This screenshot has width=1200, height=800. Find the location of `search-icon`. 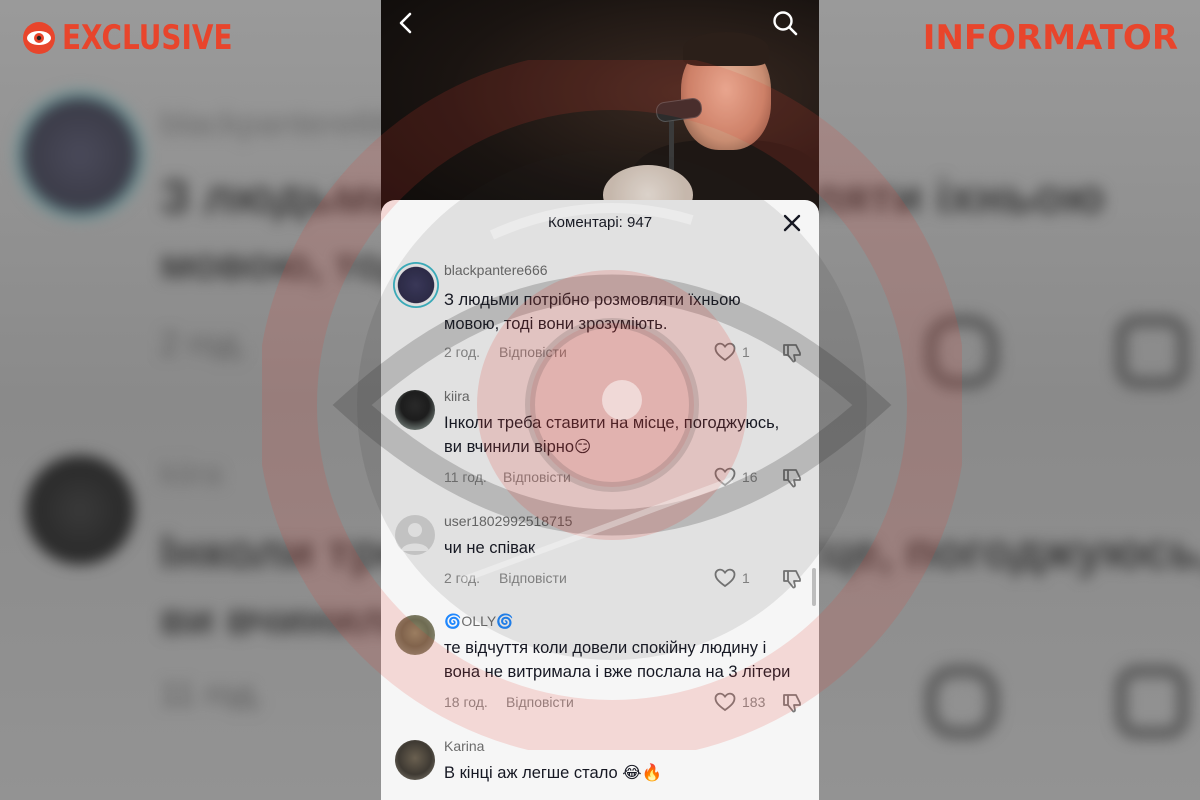

search-icon is located at coordinates (785, 23).